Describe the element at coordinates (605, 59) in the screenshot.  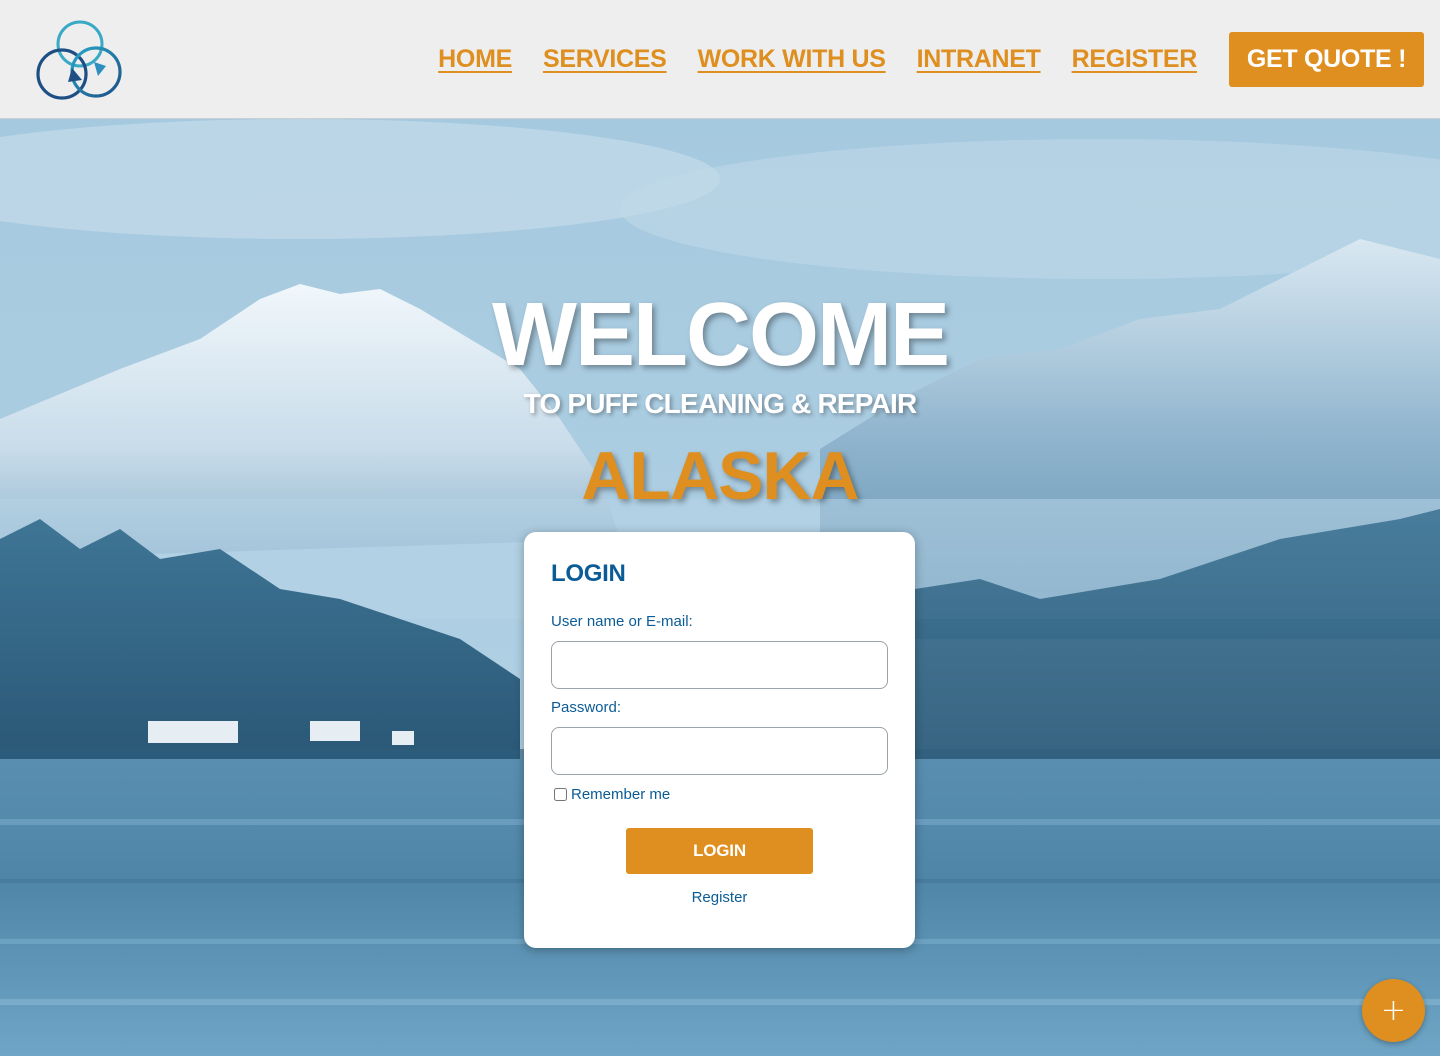
I see `nav-services-link: SERVICES` at that location.